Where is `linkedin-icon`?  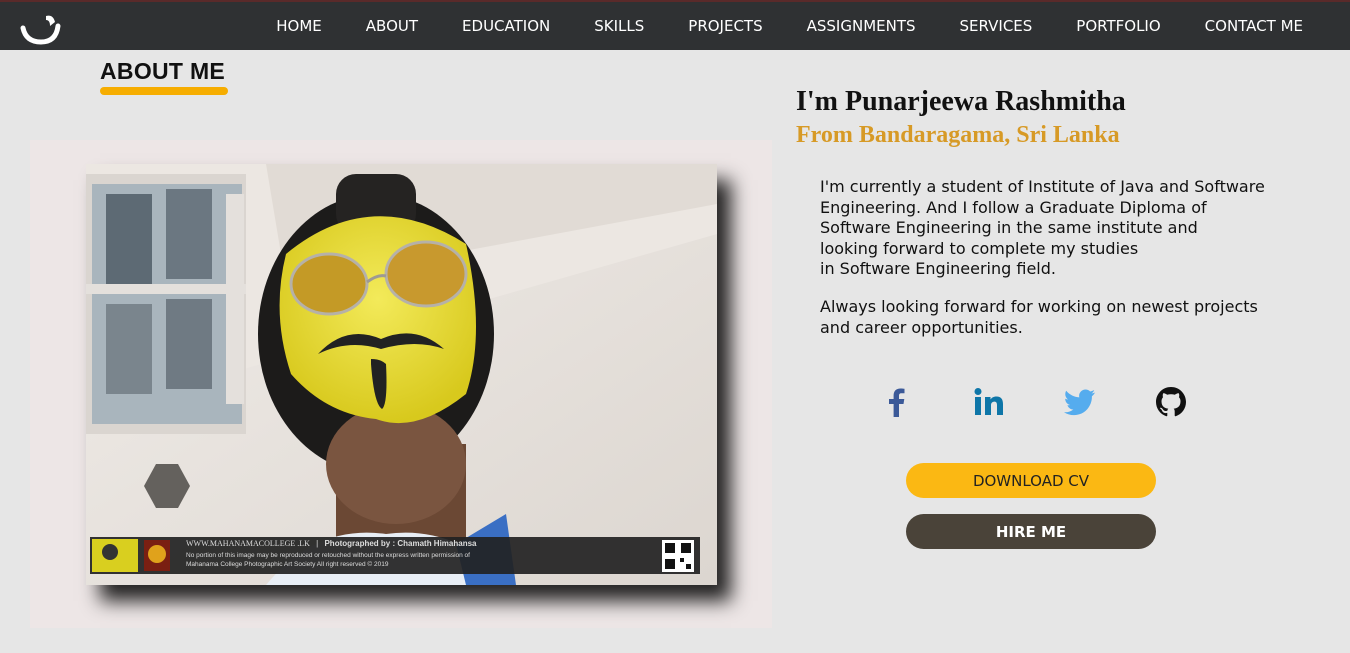
linkedin-icon is located at coordinates (989, 402).